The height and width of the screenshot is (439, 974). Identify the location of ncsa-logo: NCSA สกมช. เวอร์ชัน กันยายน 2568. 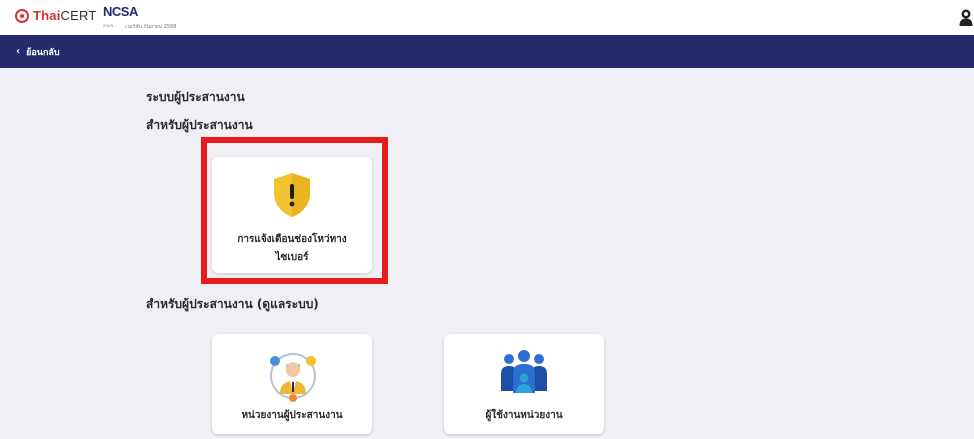
(153, 17).